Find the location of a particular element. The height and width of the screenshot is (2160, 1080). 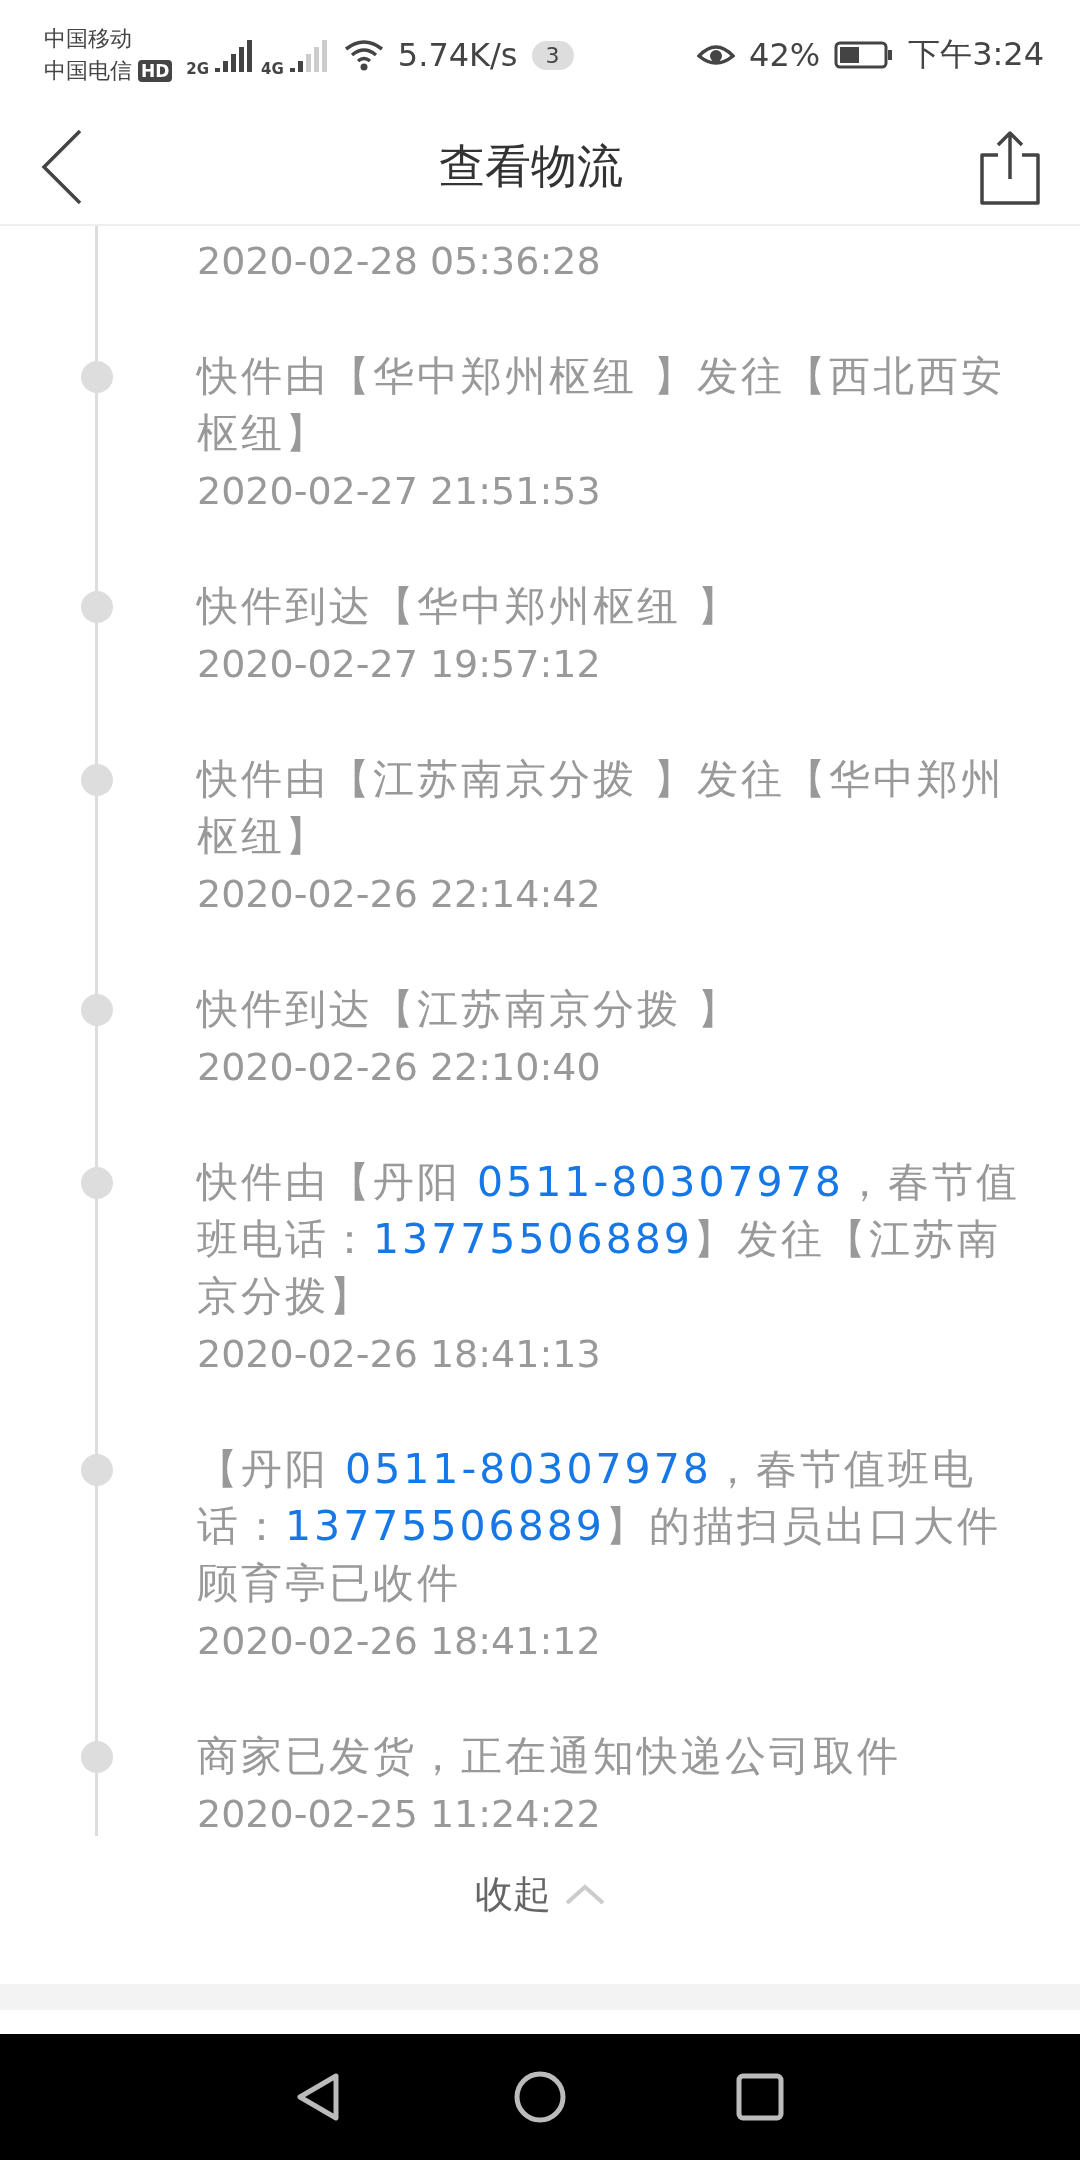

notification-count: 3 is located at coordinates (552, 55).